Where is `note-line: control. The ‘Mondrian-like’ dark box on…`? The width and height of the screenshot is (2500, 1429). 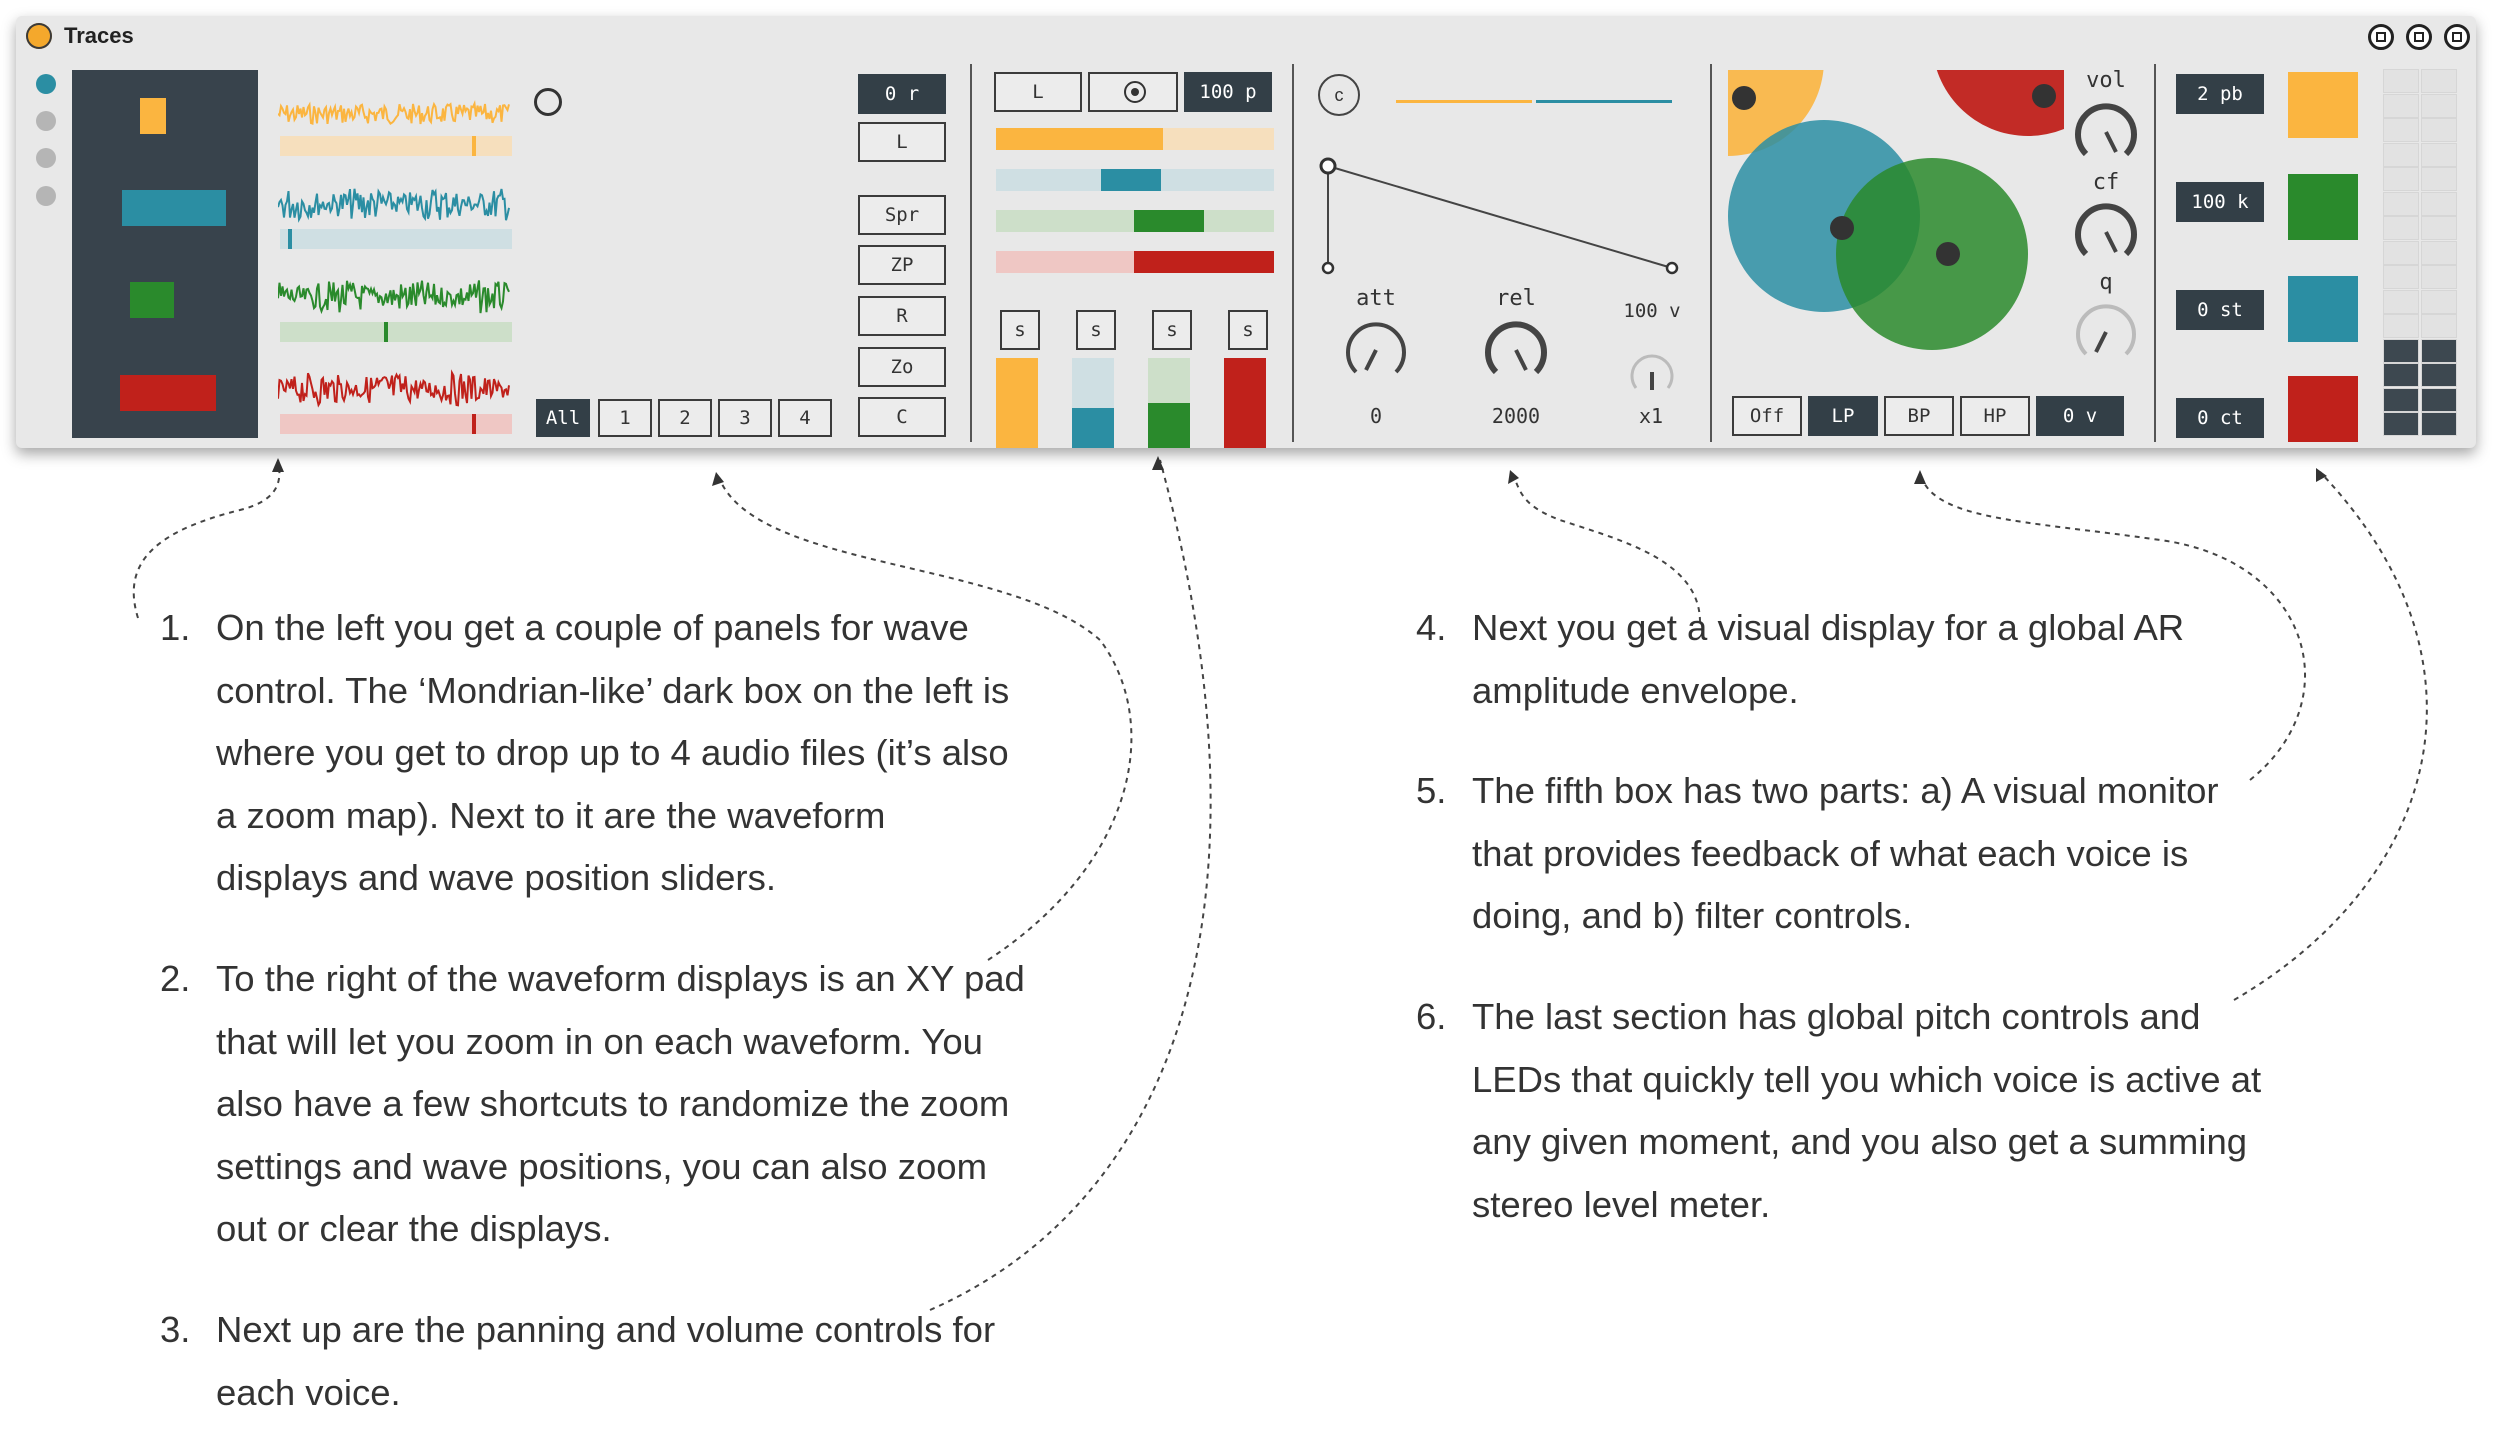
note-line: control. The ‘Mondrian-like’ dark box on… is located at coordinates (613, 690).